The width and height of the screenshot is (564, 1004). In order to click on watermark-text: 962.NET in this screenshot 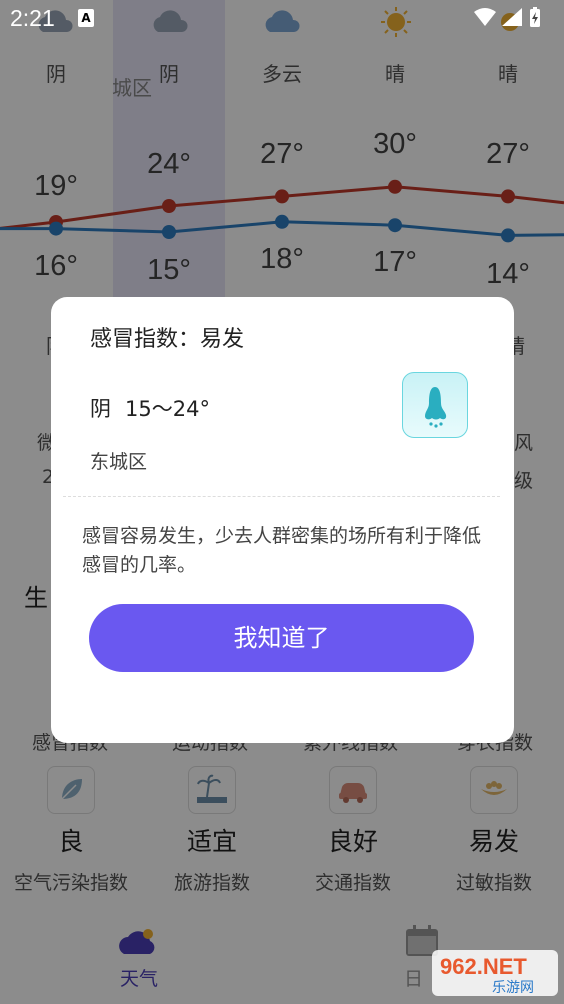, I will do `click(483, 966)`.